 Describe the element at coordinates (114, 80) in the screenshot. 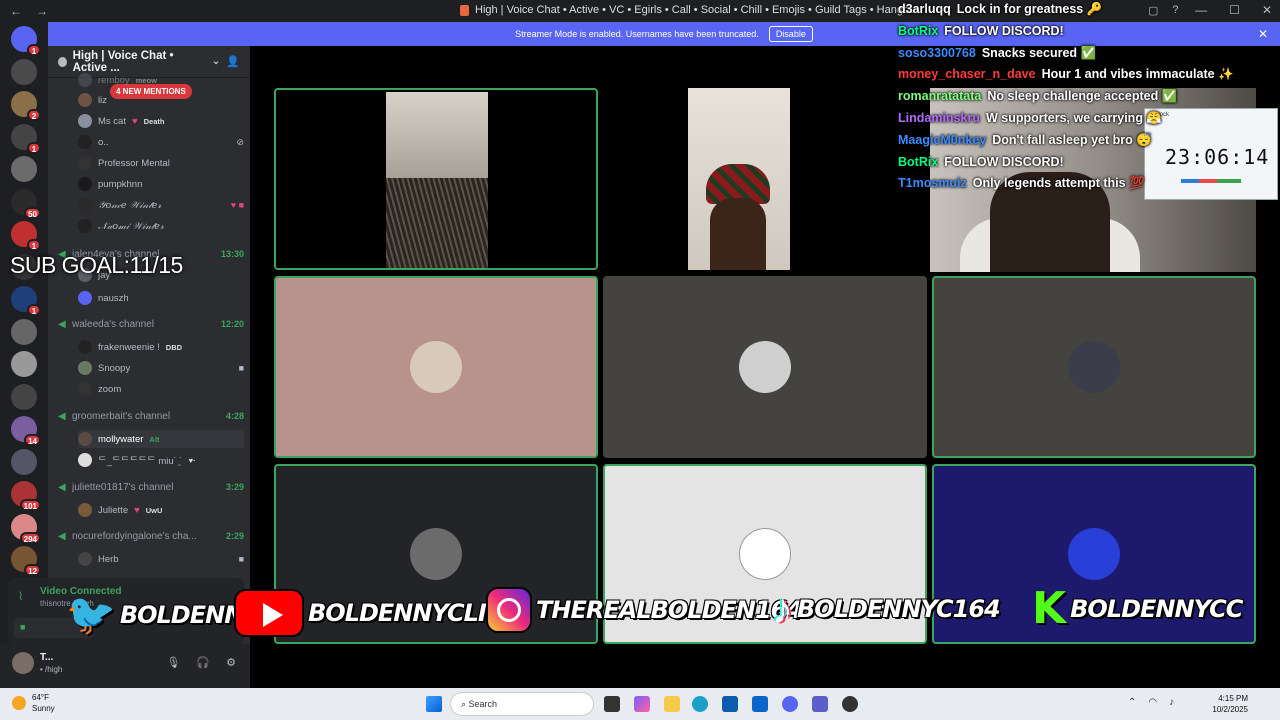

I see `user-name: remboy` at that location.